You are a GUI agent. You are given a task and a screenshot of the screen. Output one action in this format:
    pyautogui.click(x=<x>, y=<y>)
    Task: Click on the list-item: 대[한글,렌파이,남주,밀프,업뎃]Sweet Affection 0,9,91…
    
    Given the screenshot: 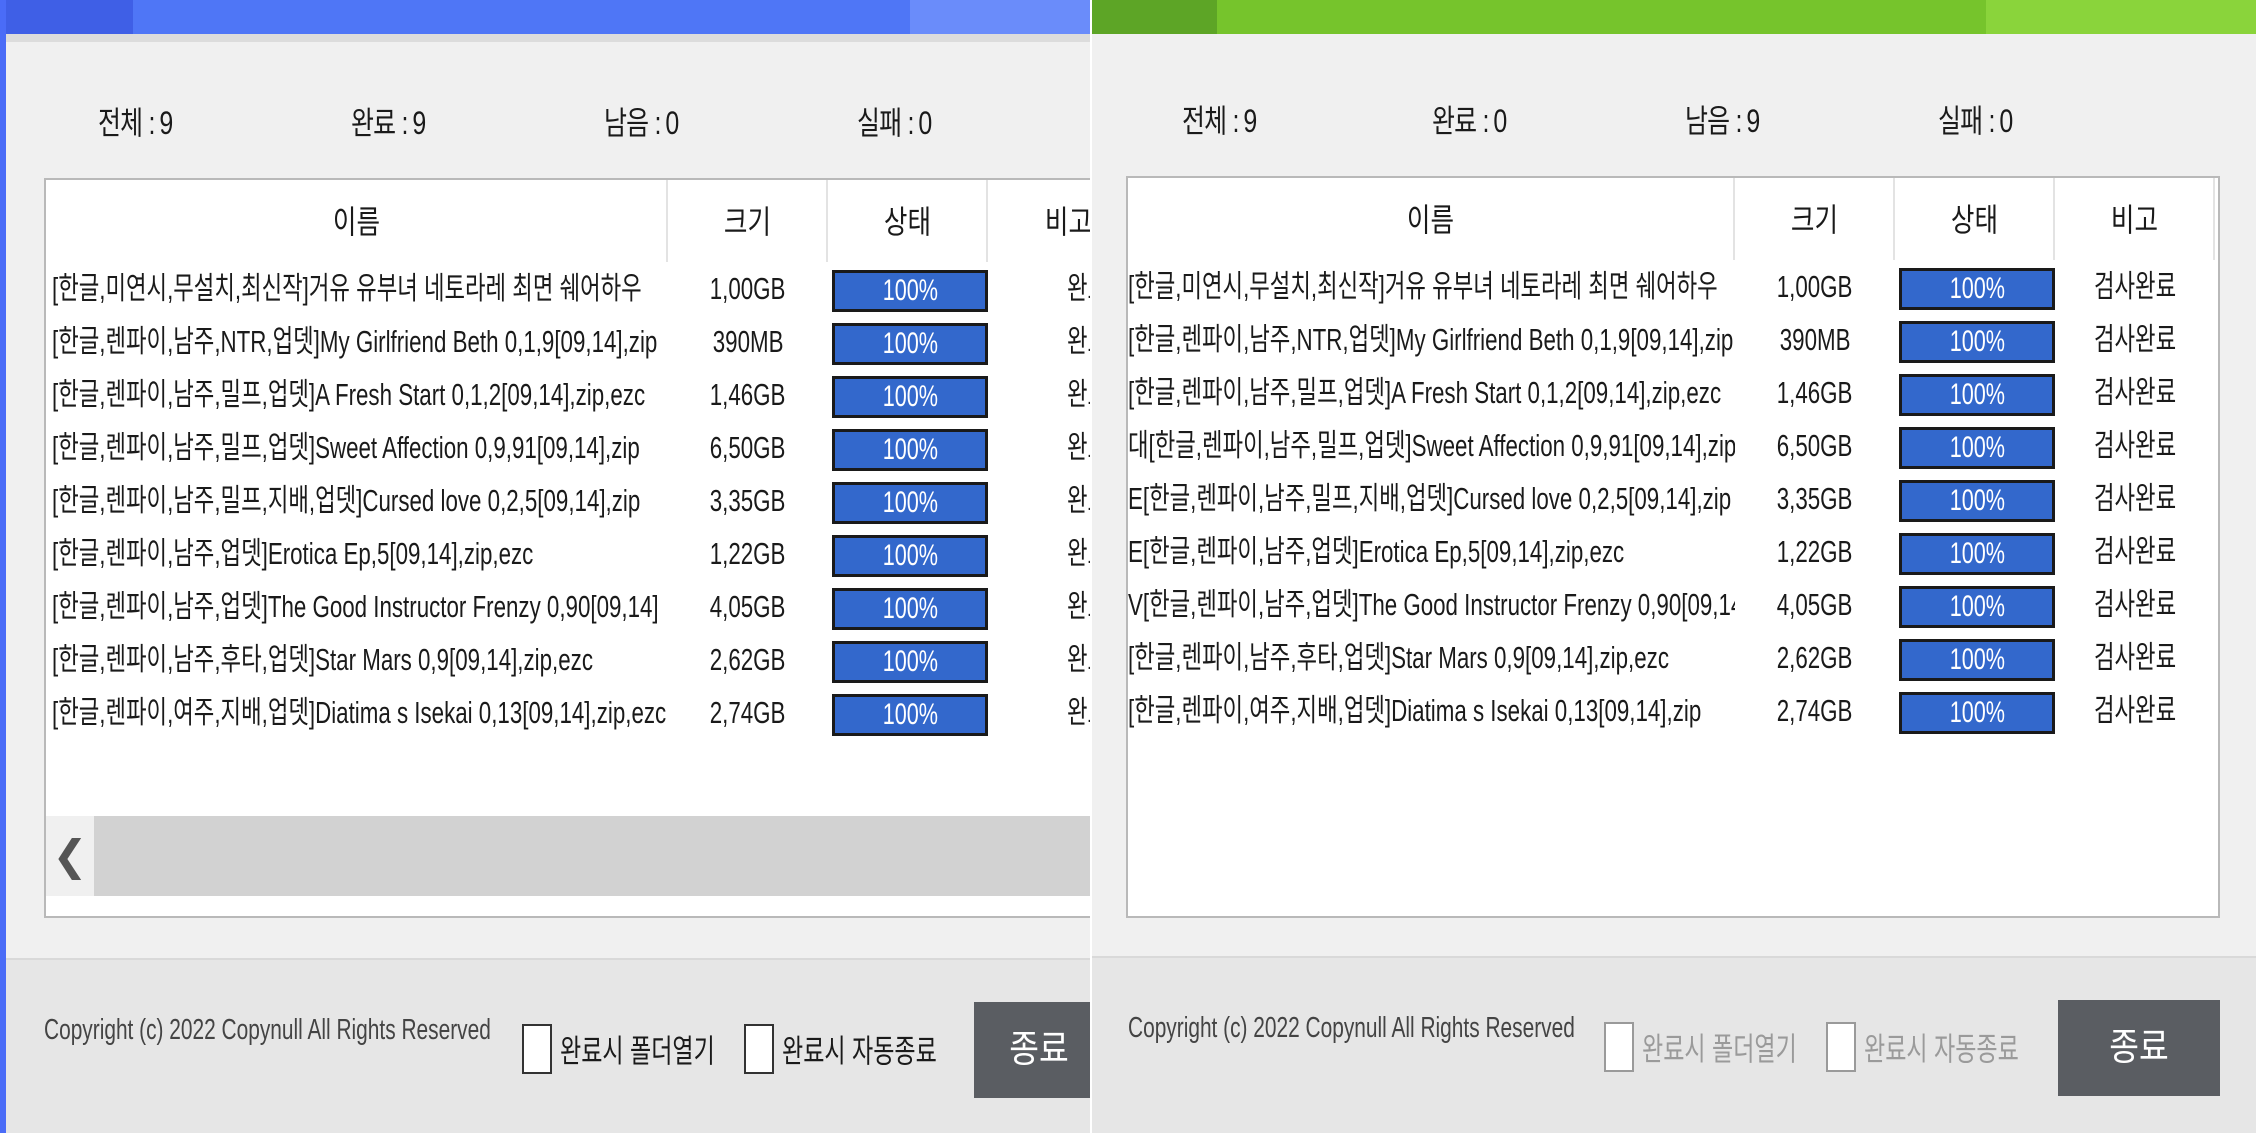 What is the action you would take?
    pyautogui.click(x=1673, y=445)
    